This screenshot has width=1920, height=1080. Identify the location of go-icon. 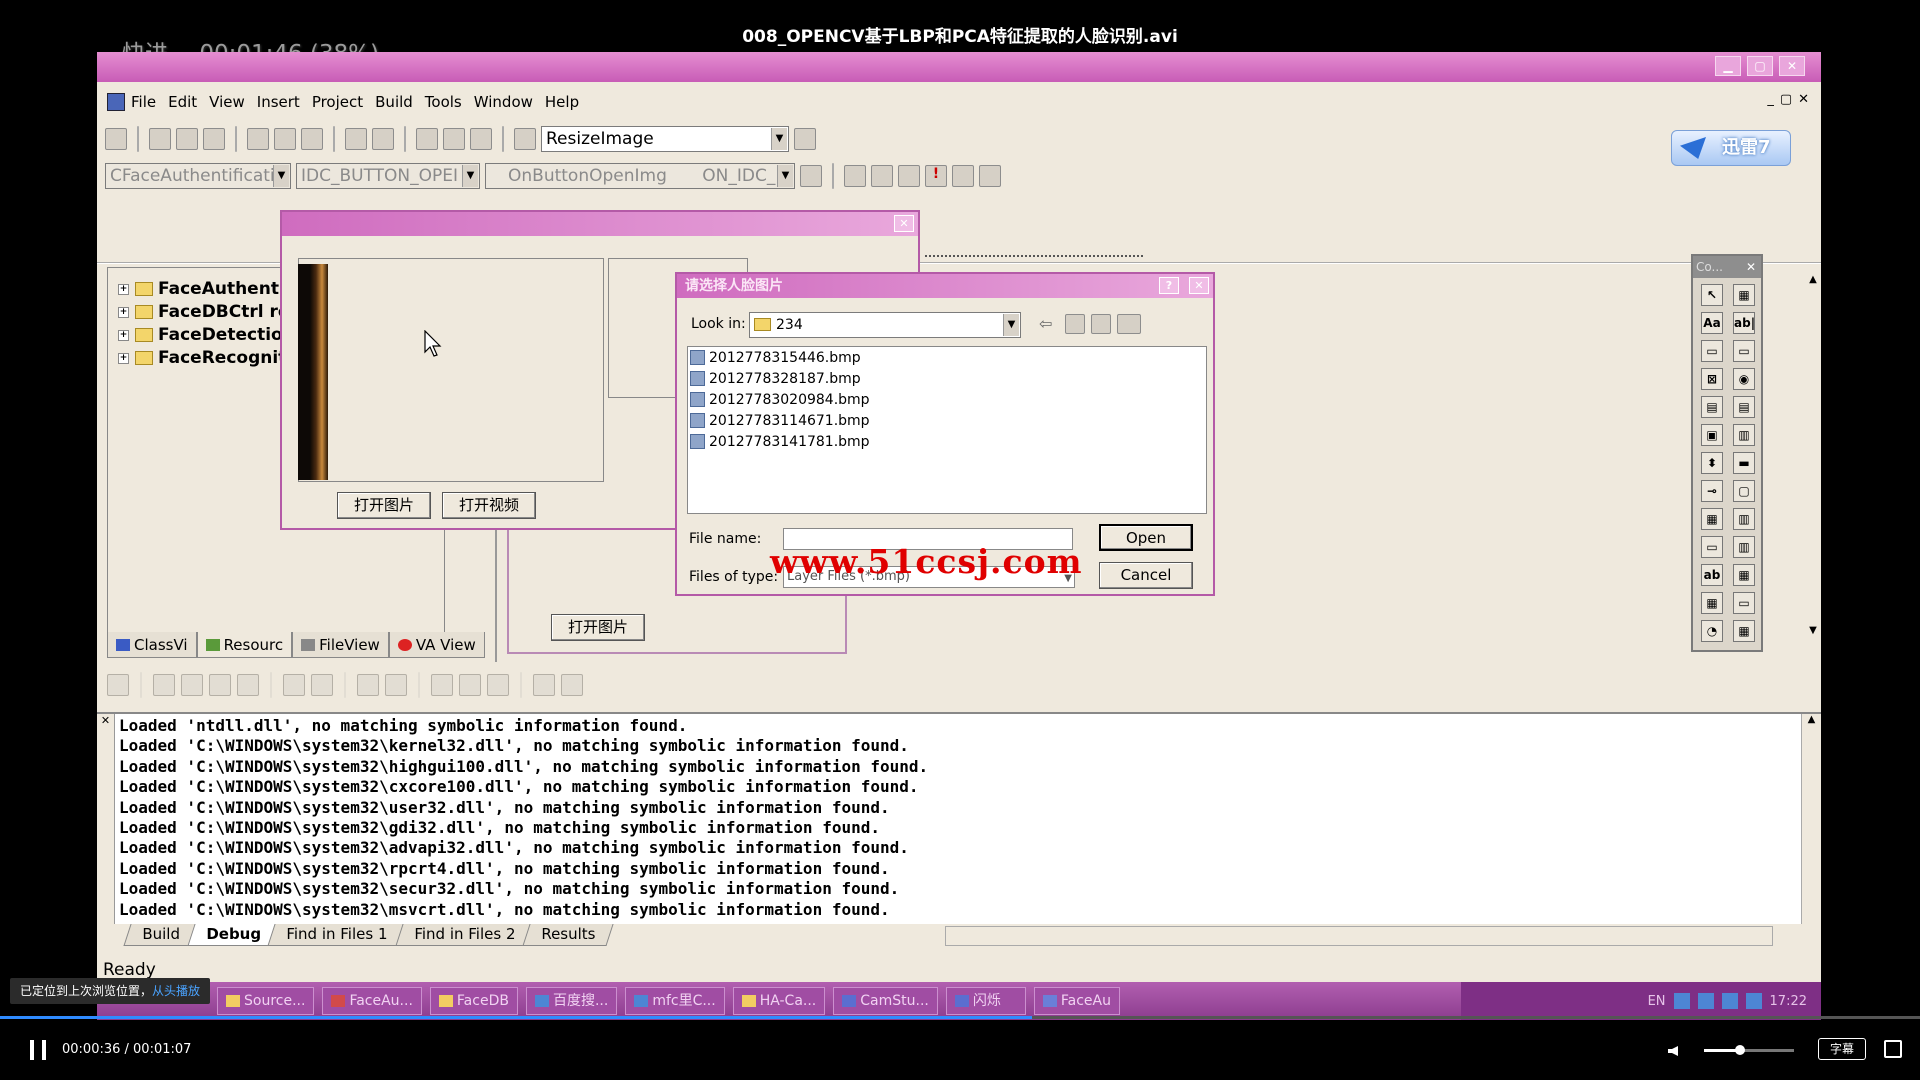
(963, 176).